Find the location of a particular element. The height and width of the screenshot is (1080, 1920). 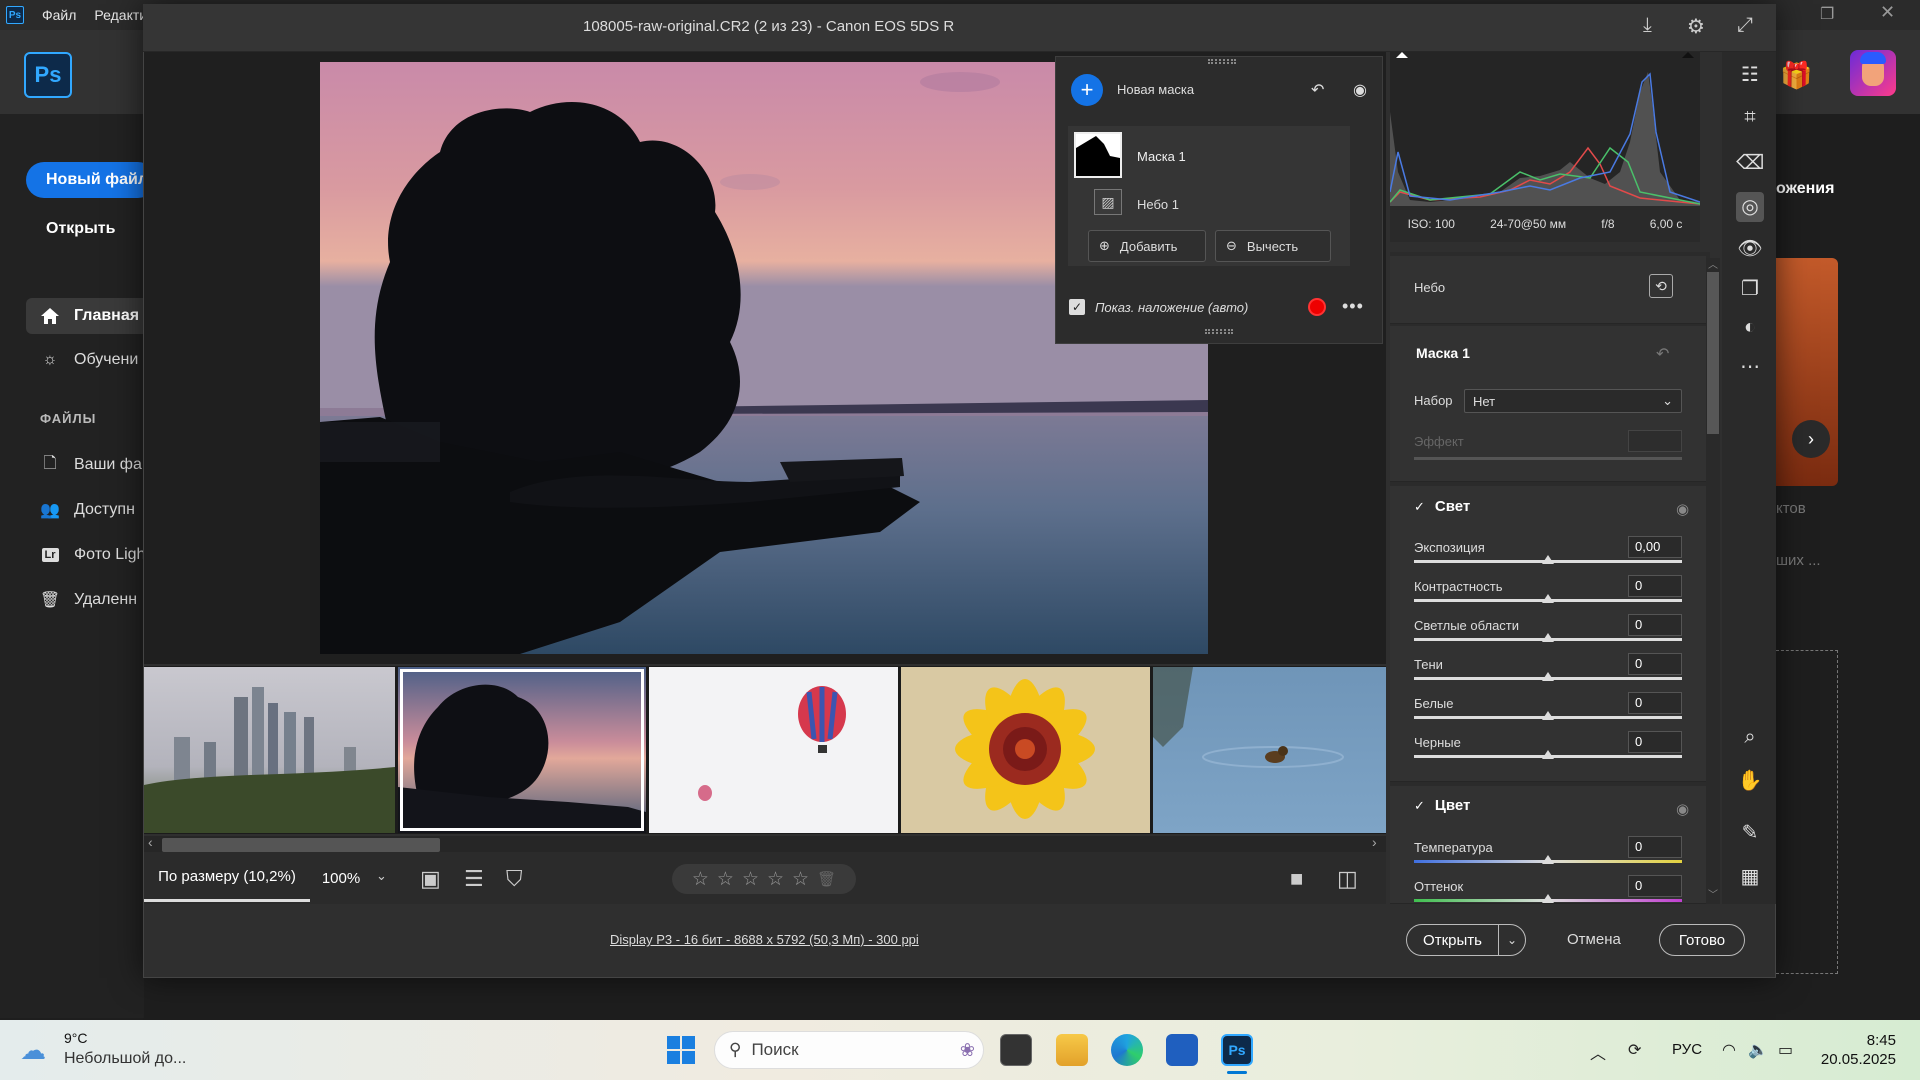

task-view-icon is located at coordinates (1016, 1050).